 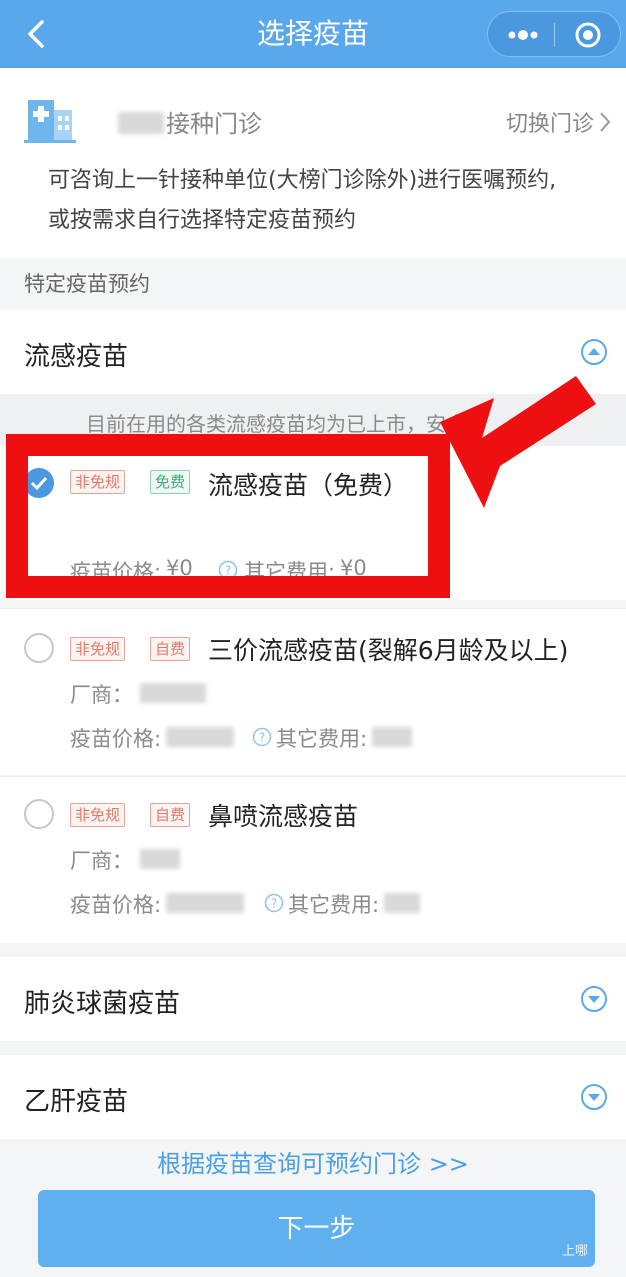 What do you see at coordinates (50, 121) in the screenshot?
I see `hospital-icon` at bounding box center [50, 121].